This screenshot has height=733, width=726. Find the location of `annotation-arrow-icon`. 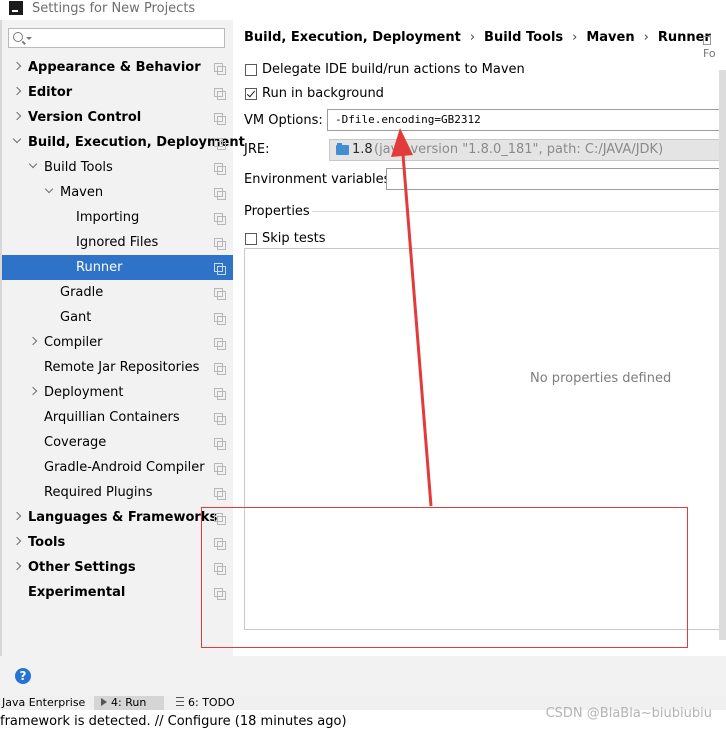

annotation-arrow-icon is located at coordinates (412, 317).